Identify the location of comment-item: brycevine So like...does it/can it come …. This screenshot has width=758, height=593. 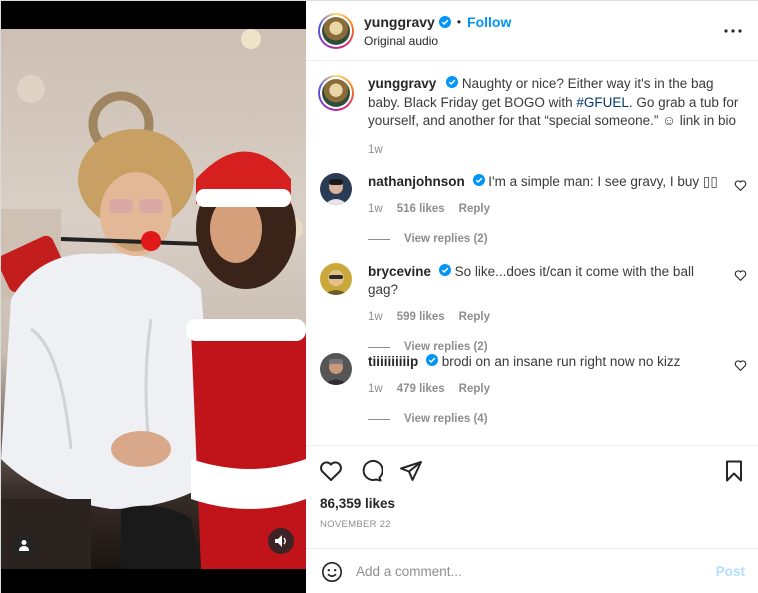
(535, 308).